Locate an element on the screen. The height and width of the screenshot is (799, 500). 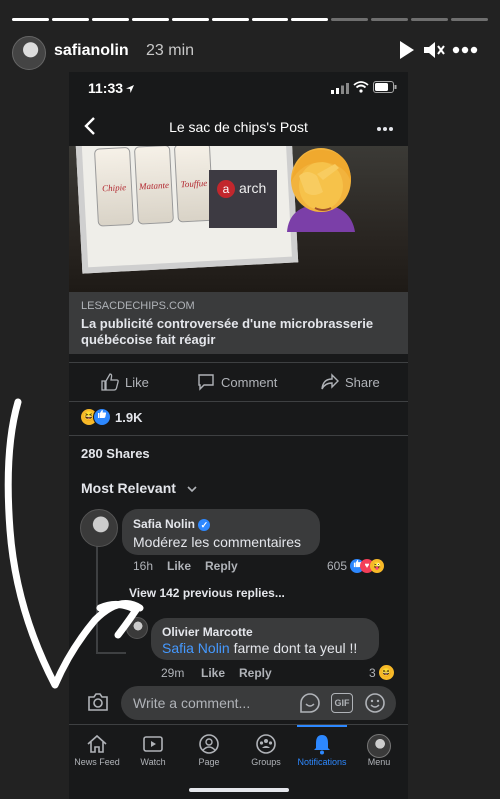
story-avatar is located at coordinates (29, 53).